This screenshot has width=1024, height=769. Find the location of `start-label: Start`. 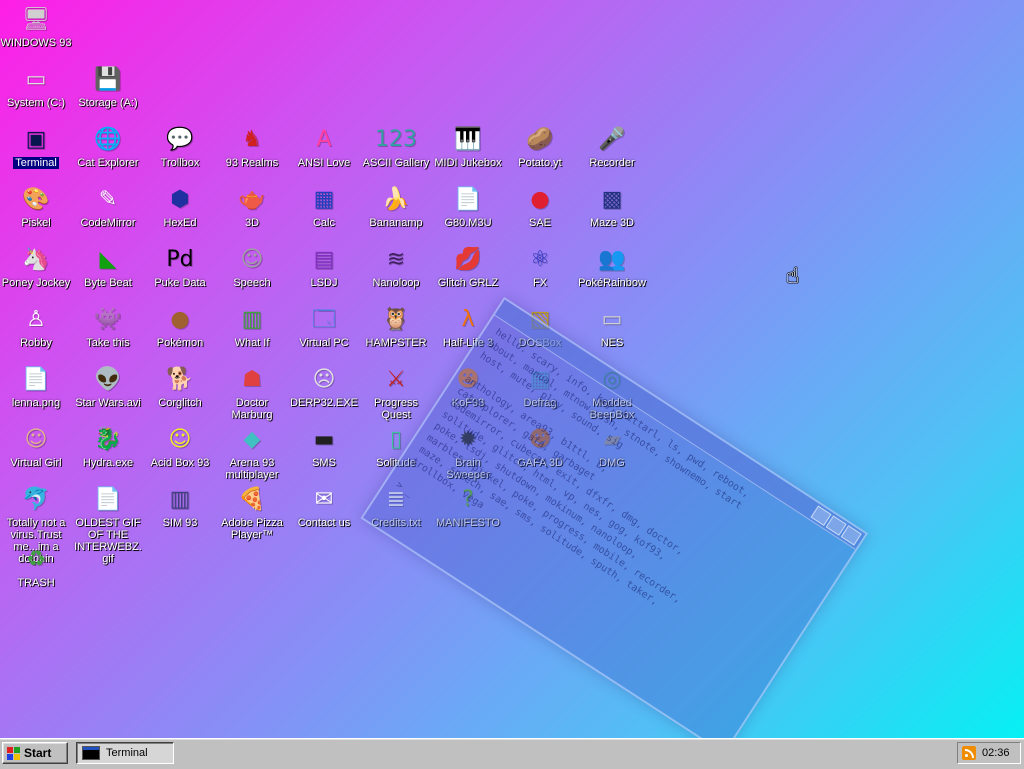

start-label: Start is located at coordinates (38, 753).